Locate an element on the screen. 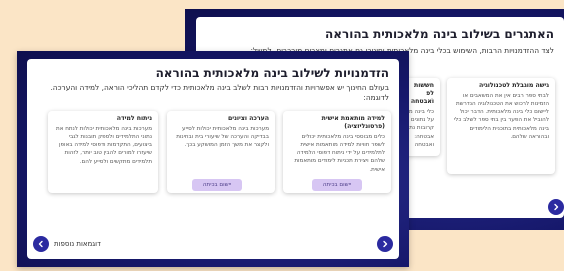  card-title: גישה מוגבלת לטכנולוגיה is located at coordinates (513, 85).